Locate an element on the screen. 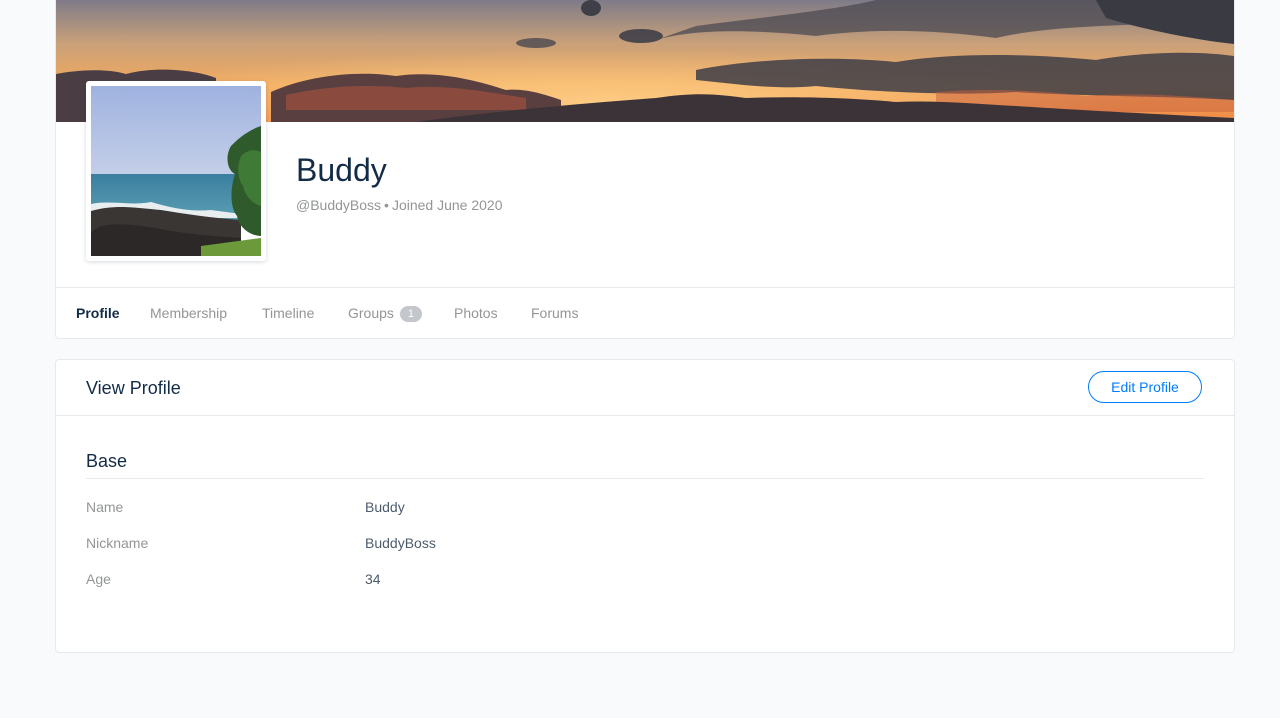 This screenshot has height=718, width=1280. tab-label: Timeline is located at coordinates (288, 313).